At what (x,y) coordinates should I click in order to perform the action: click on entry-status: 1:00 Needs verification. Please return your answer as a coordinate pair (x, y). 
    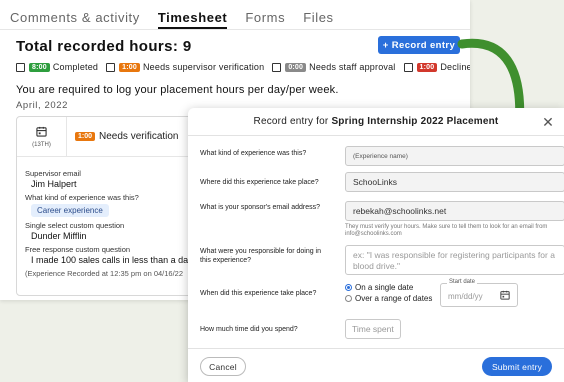
    Looking at the image, I should click on (123, 136).